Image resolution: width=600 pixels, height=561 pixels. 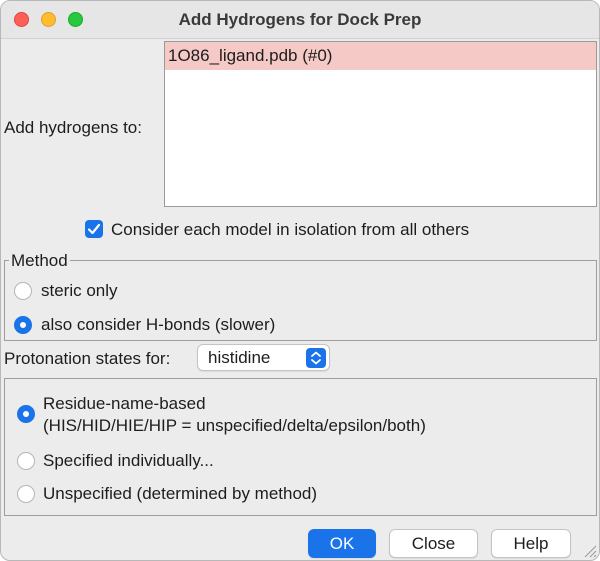 What do you see at coordinates (589, 550) in the screenshot?
I see `resize-grip-icon` at bounding box center [589, 550].